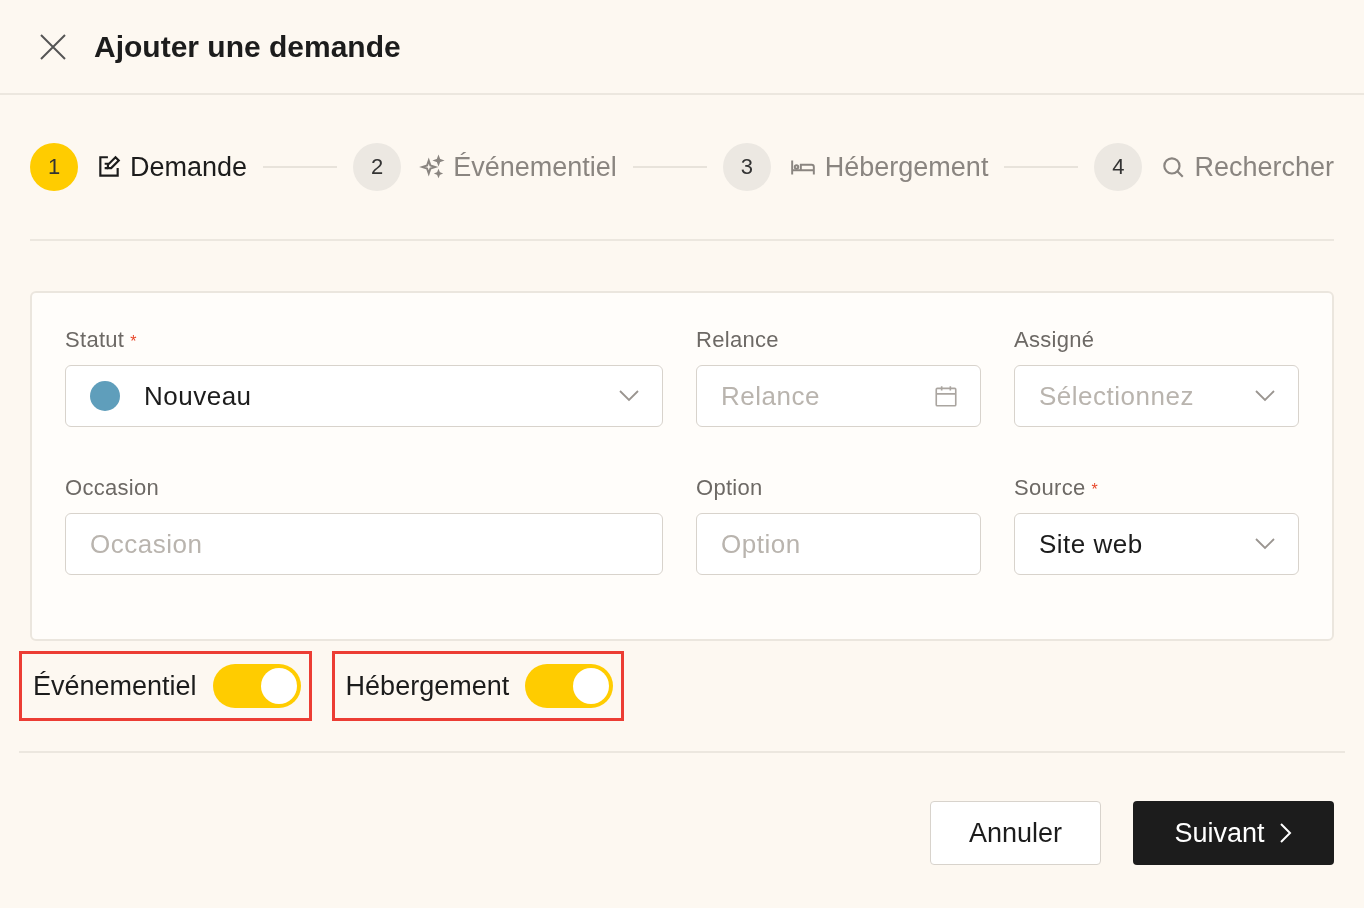  What do you see at coordinates (364, 544) in the screenshot?
I see `input-field: Occasion` at bounding box center [364, 544].